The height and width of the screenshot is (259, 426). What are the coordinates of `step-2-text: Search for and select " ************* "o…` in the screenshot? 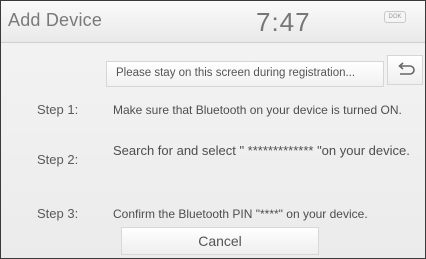 It's located at (261, 150).